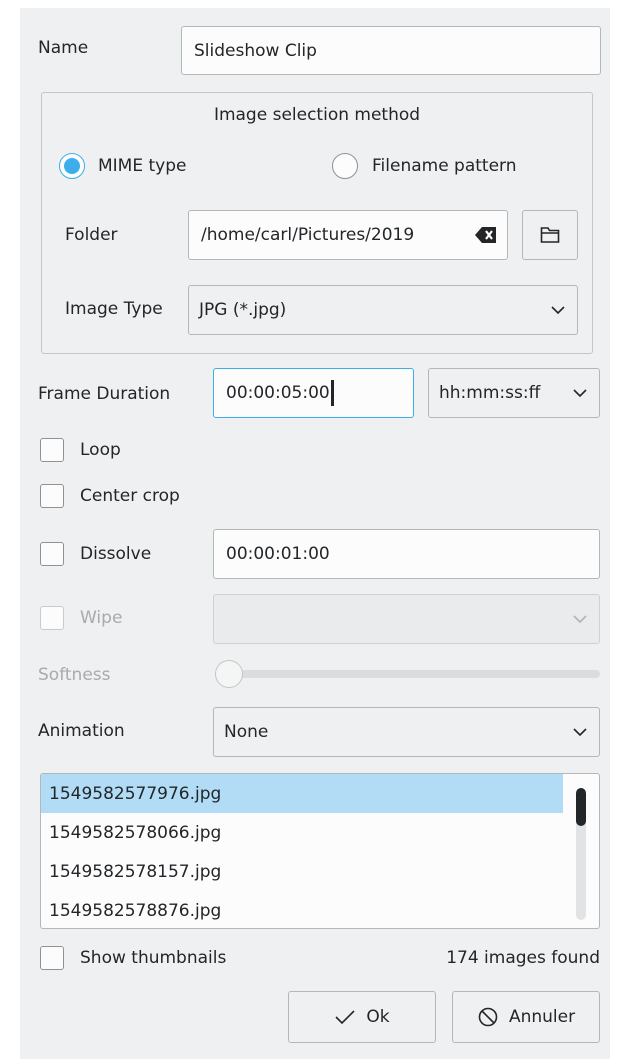 This screenshot has height=1059, width=628. I want to click on animation-label: Animation, so click(81, 731).